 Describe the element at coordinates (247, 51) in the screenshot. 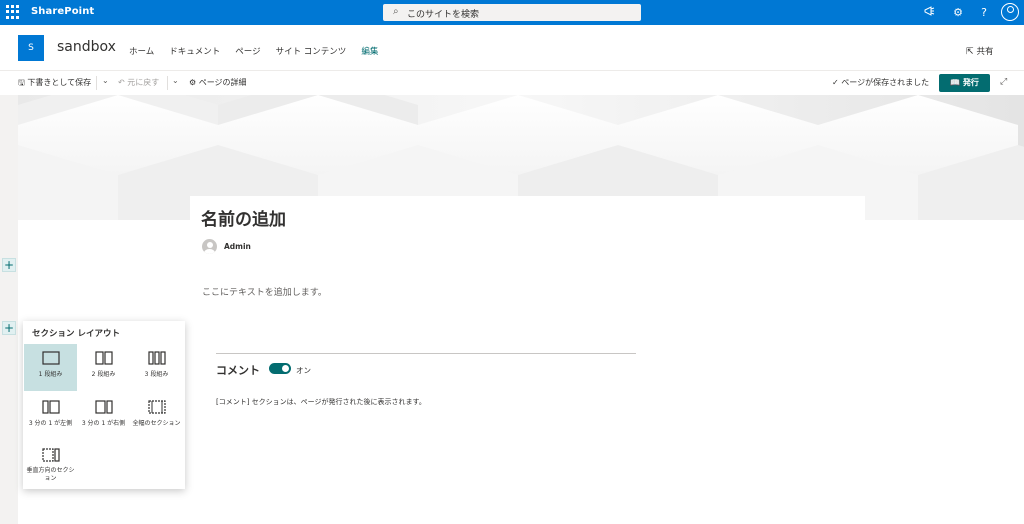

I see `nav-item-pages: ページ` at that location.